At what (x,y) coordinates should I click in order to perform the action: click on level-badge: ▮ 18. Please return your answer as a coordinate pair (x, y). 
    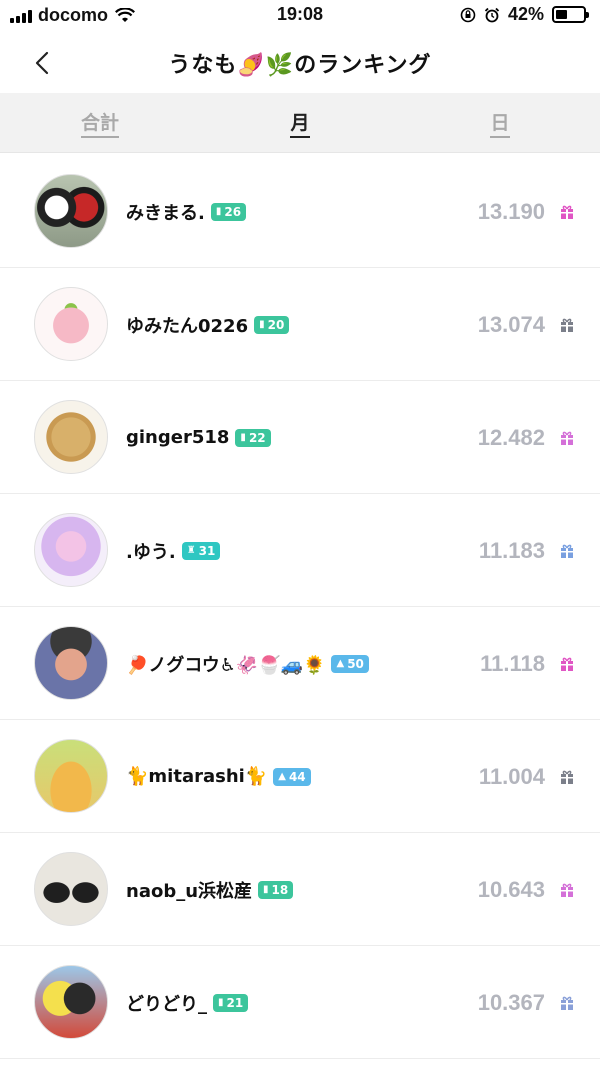
    Looking at the image, I should click on (276, 889).